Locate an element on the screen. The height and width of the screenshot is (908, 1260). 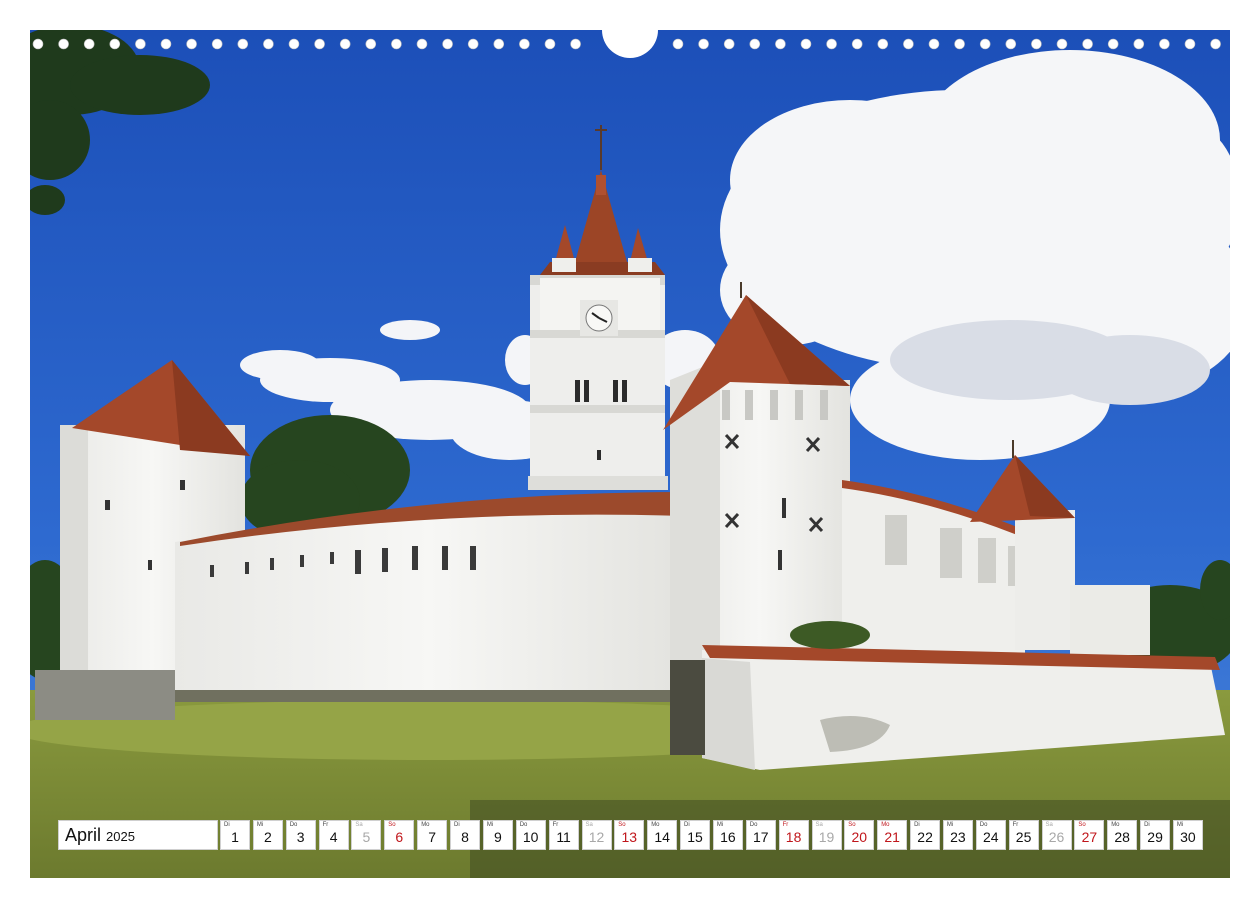
day-number: 19 is located at coordinates (826, 837).